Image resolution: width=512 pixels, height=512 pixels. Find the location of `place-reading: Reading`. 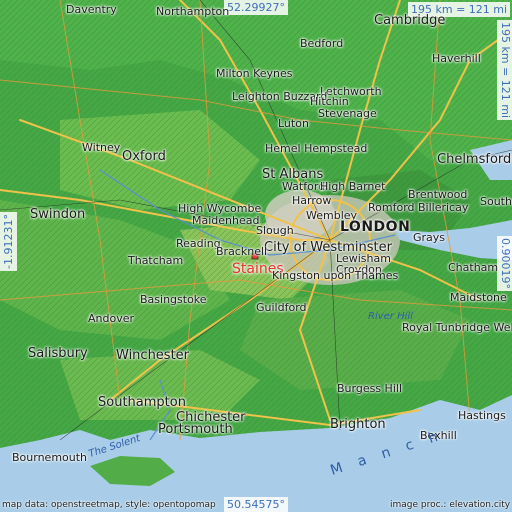

place-reading: Reading is located at coordinates (198, 243).